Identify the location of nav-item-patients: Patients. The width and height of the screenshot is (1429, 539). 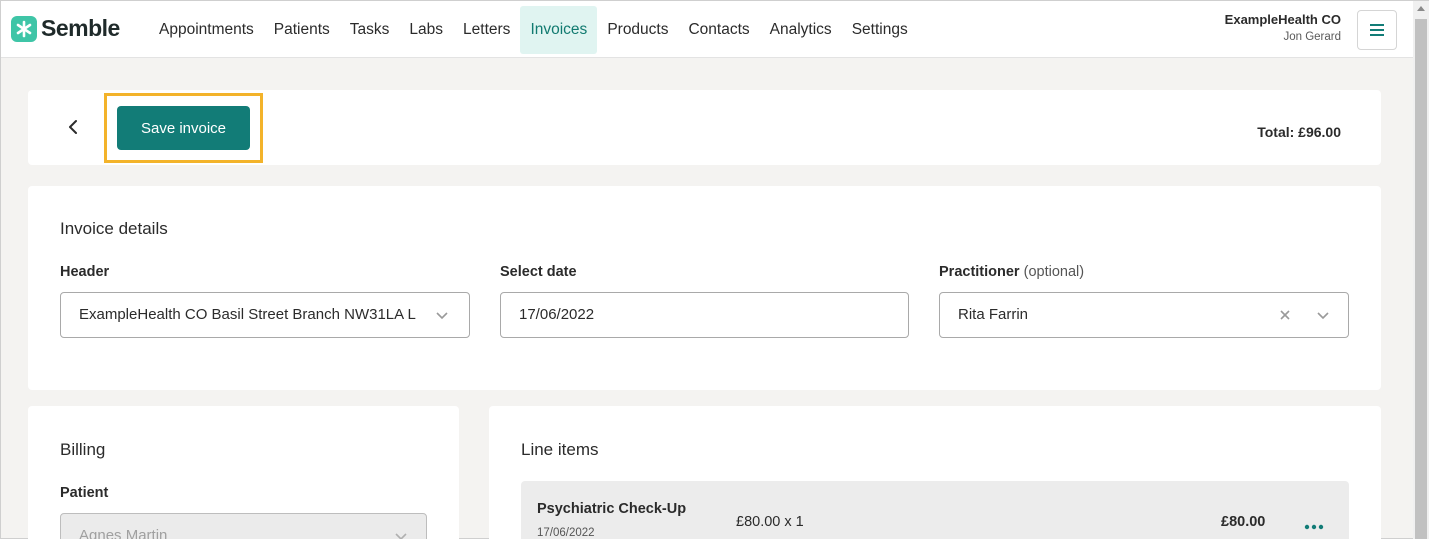
(302, 30).